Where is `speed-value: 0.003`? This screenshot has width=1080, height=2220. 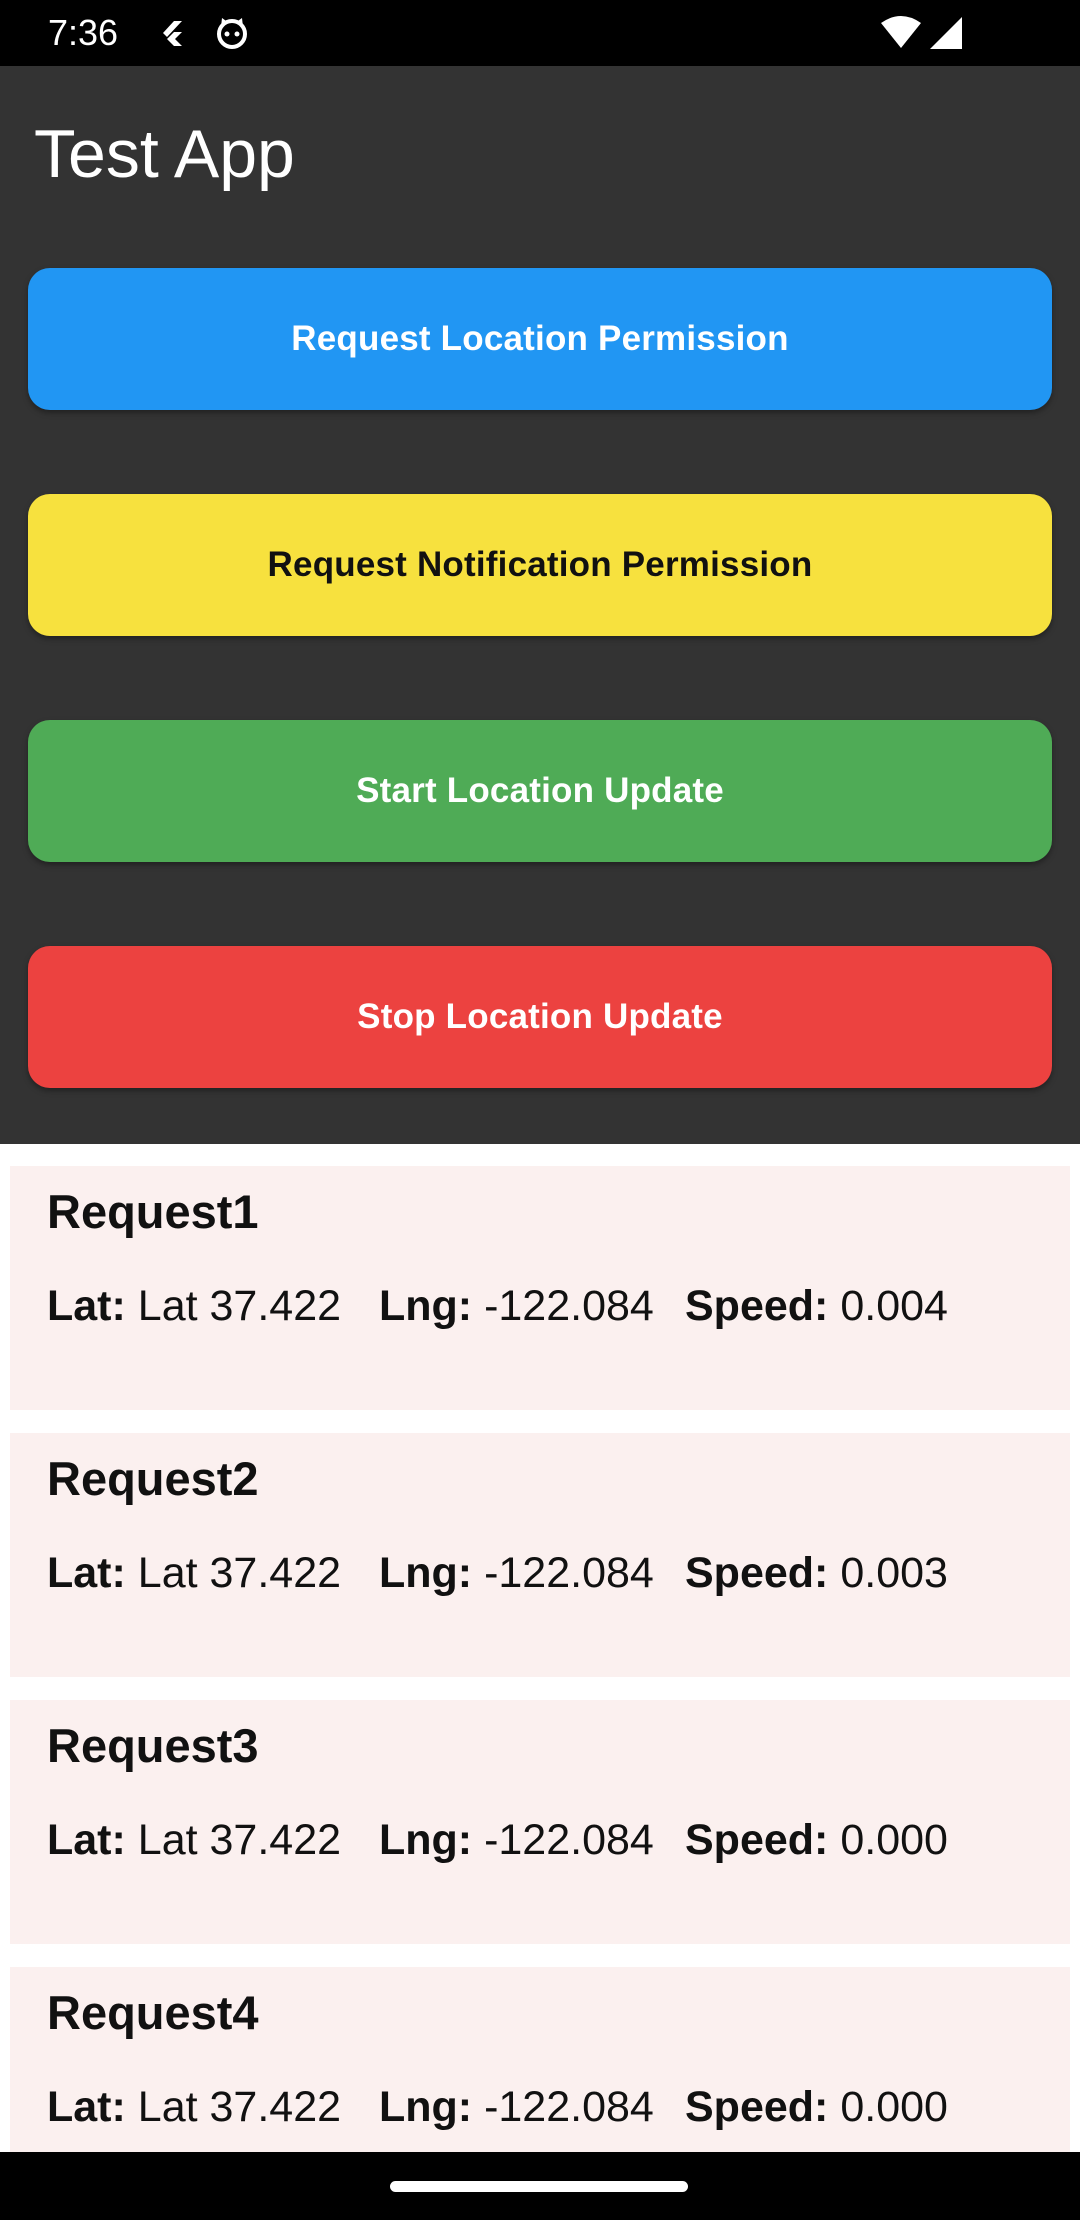 speed-value: 0.003 is located at coordinates (894, 1573).